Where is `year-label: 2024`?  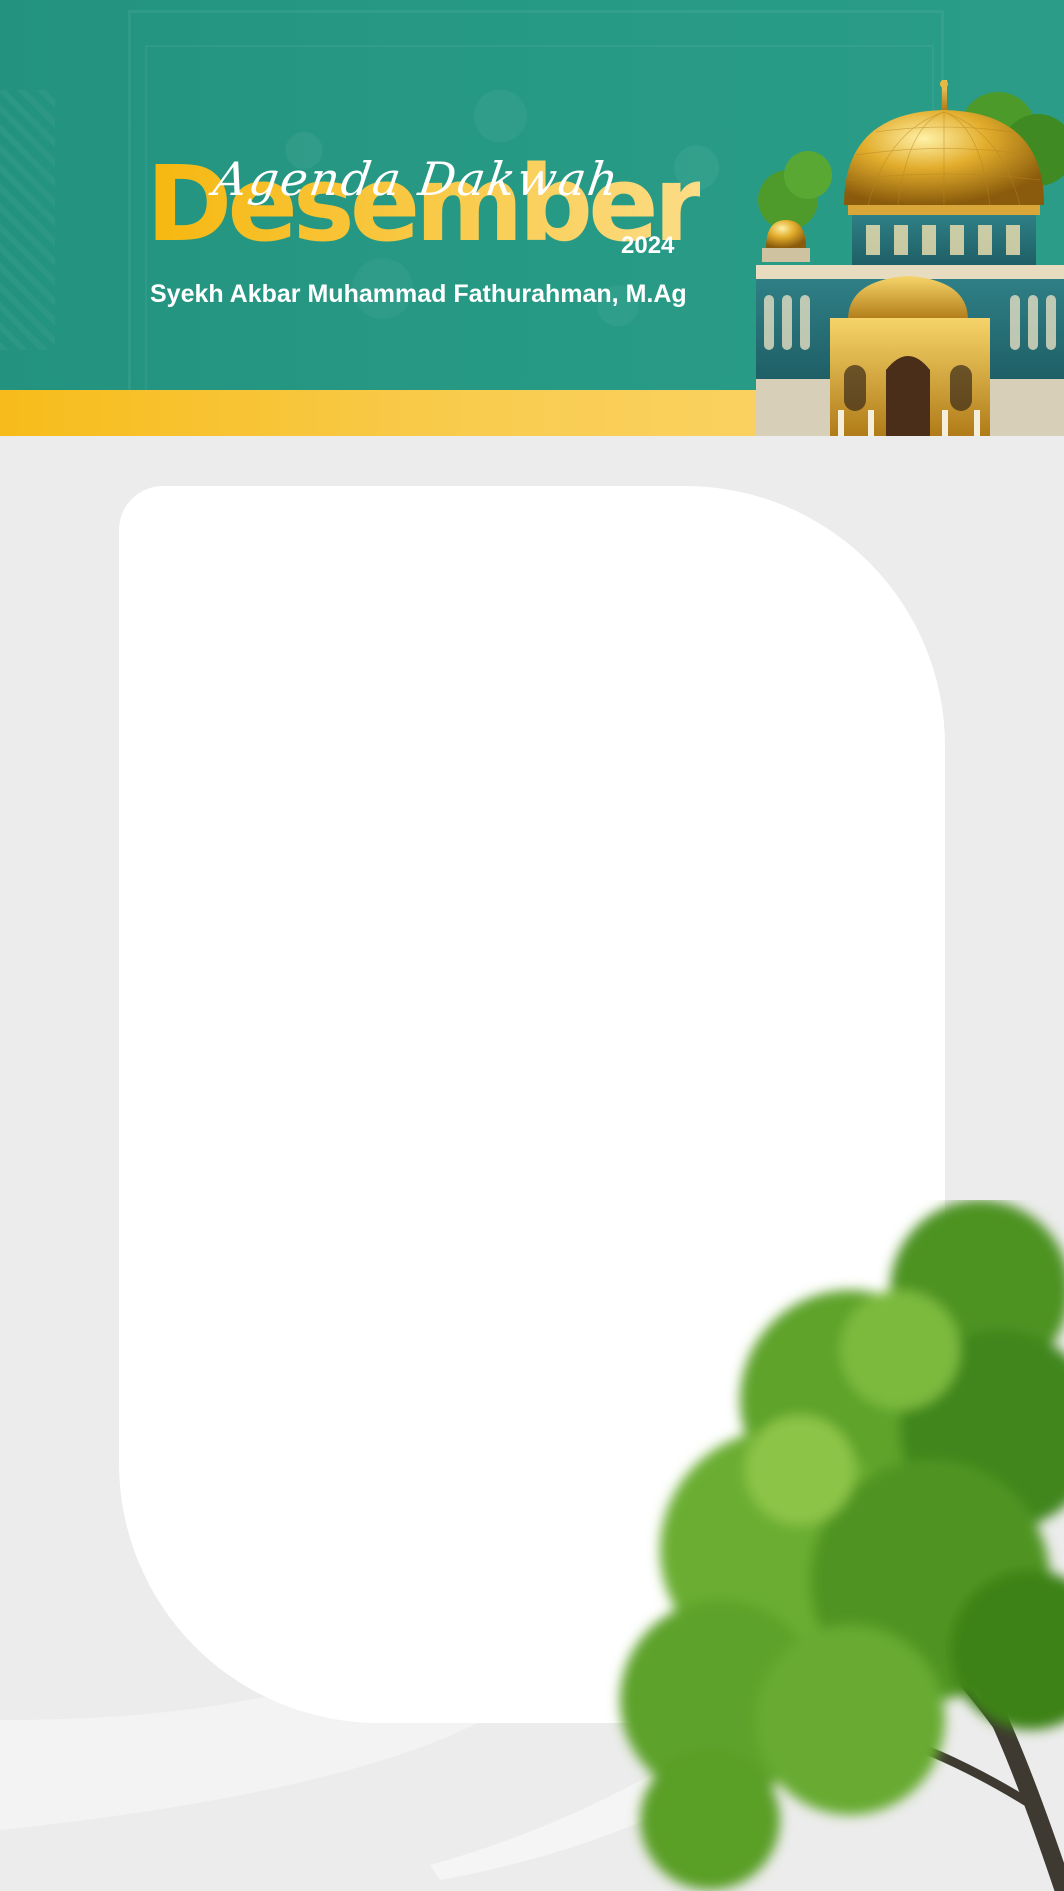
year-label: 2024 is located at coordinates (648, 245).